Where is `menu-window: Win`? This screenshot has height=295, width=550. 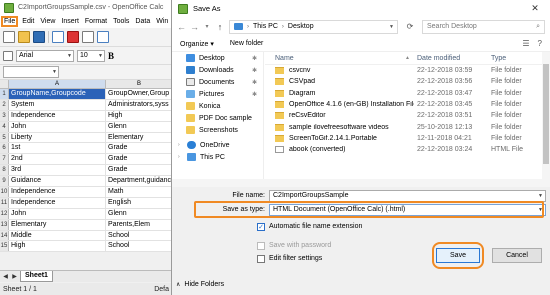
menu-window: Win is located at coordinates (162, 21).